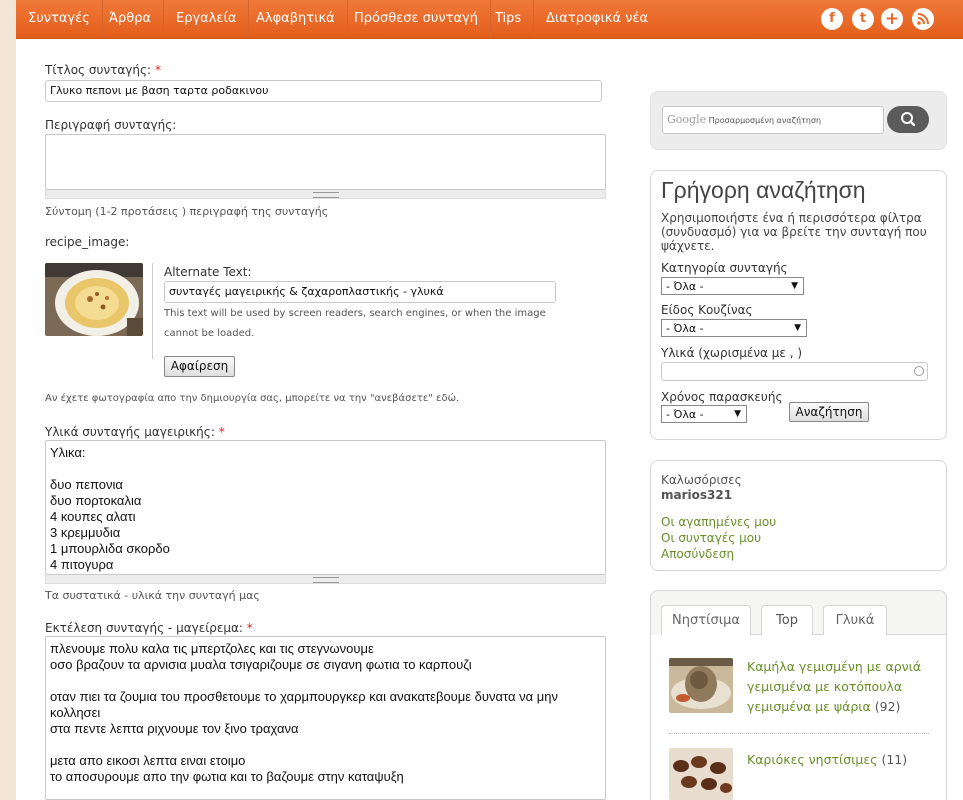  Describe the element at coordinates (416, 19) in the screenshot. I see `nav-add-recipe: Πρόσθεσε συνταγή` at that location.